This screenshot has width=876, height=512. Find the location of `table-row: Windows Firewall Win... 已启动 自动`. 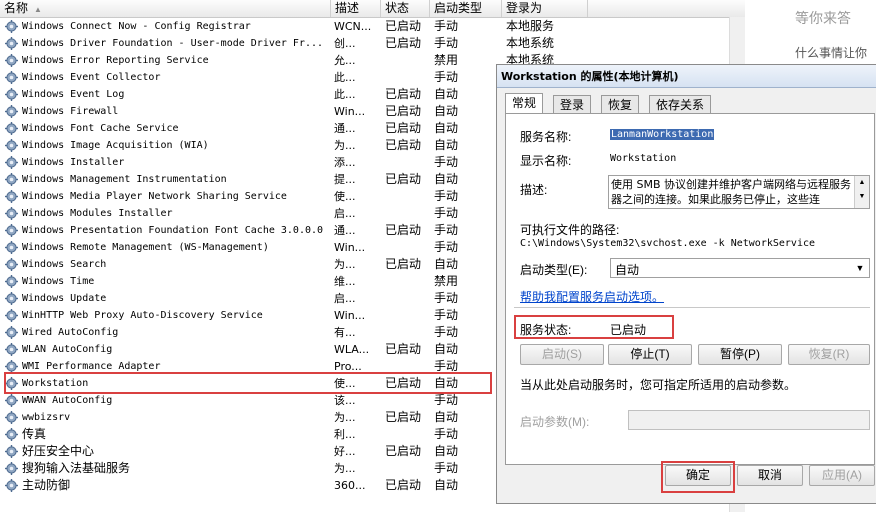

table-row: Windows Firewall Win... 已启动 自动 is located at coordinates (250, 111).